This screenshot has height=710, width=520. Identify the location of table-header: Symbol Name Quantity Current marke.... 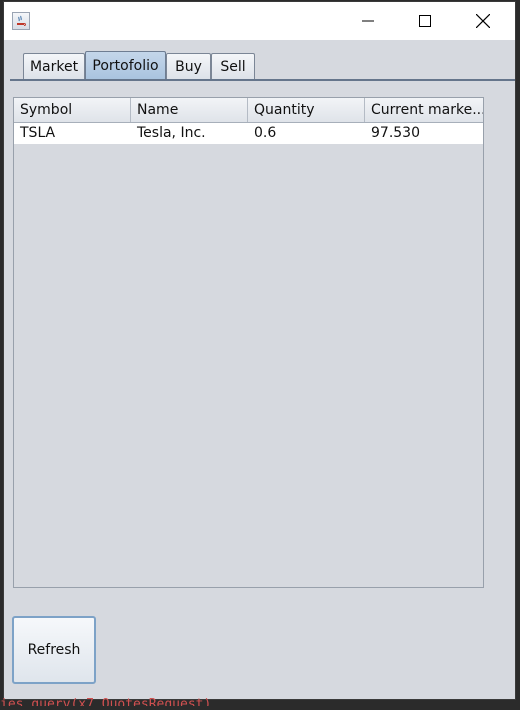
(248, 110).